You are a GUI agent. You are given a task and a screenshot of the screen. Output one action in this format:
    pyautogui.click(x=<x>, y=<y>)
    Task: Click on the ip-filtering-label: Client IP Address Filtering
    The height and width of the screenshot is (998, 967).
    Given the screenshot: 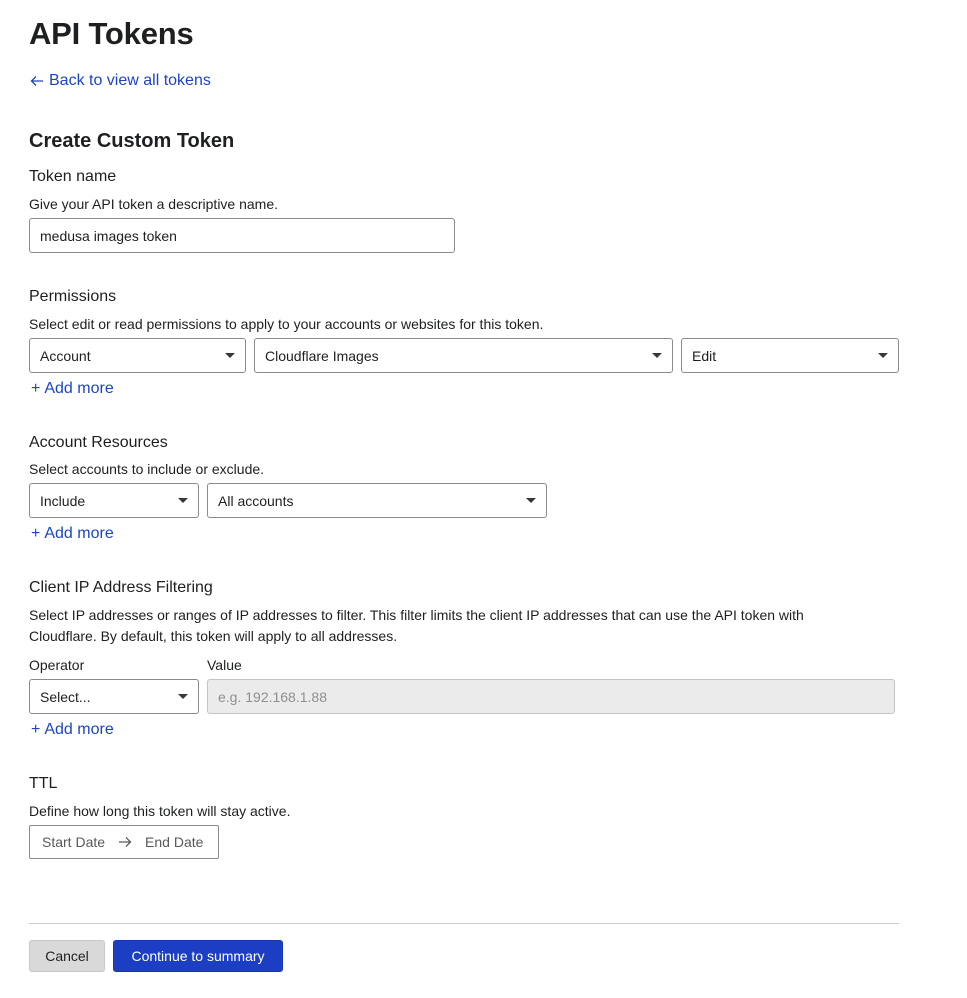 What is the action you would take?
    pyautogui.click(x=121, y=587)
    